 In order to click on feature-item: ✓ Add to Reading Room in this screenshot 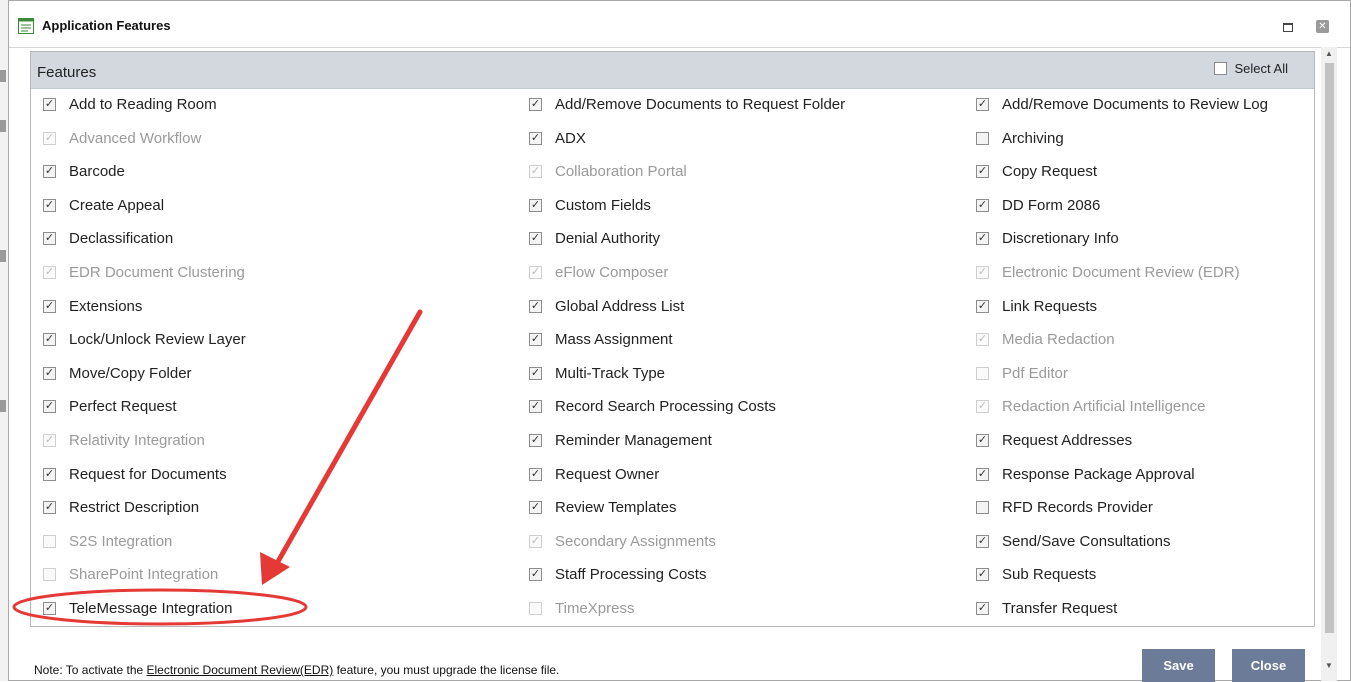, I will do `click(130, 104)`.